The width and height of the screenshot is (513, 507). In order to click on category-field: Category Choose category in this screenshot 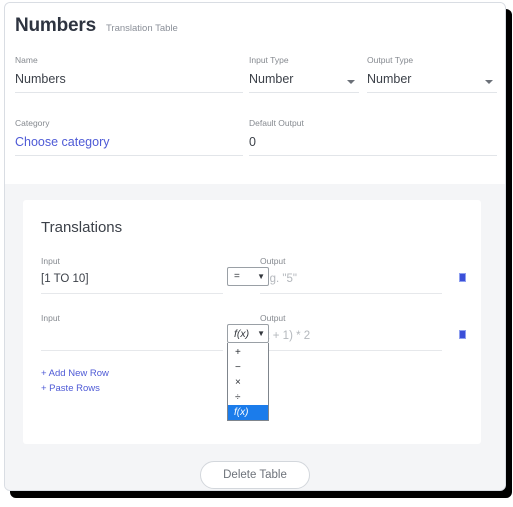, I will do `click(129, 137)`.